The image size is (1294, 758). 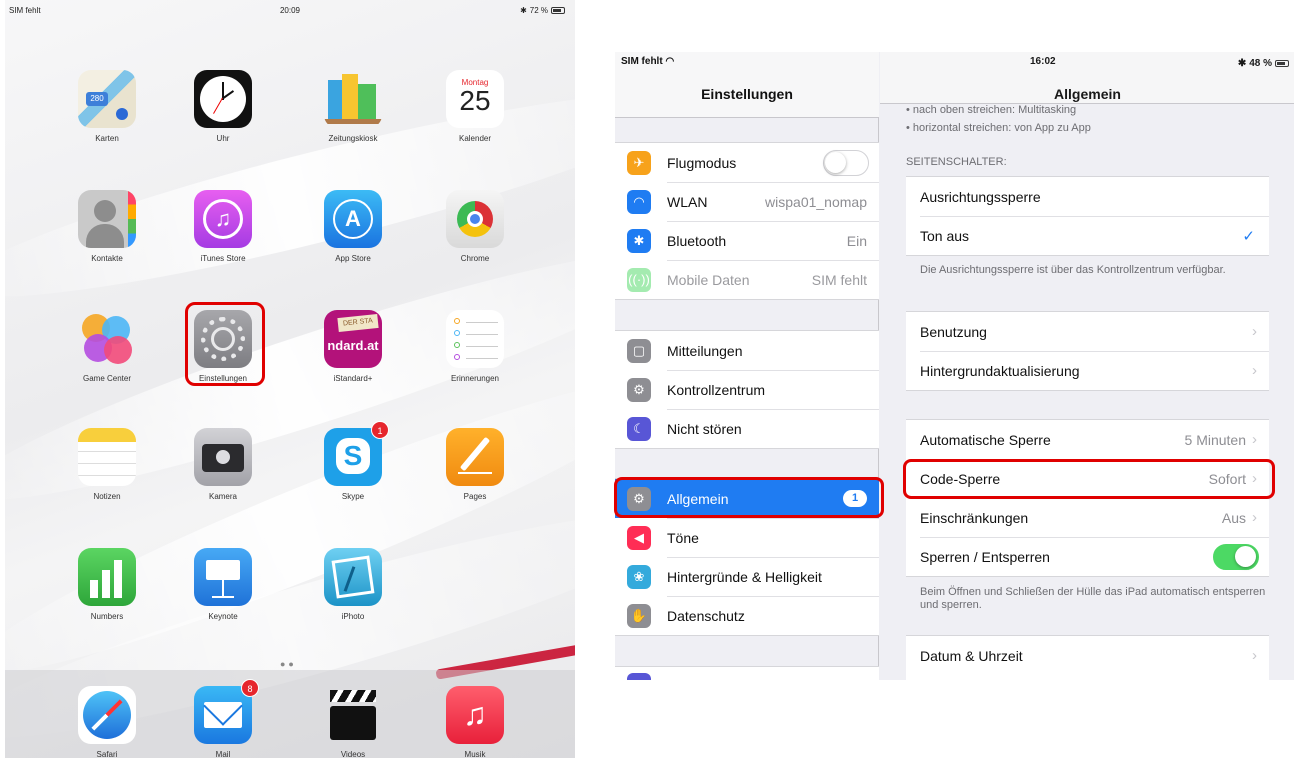 I want to click on app-label: App Store, so click(x=353, y=258).